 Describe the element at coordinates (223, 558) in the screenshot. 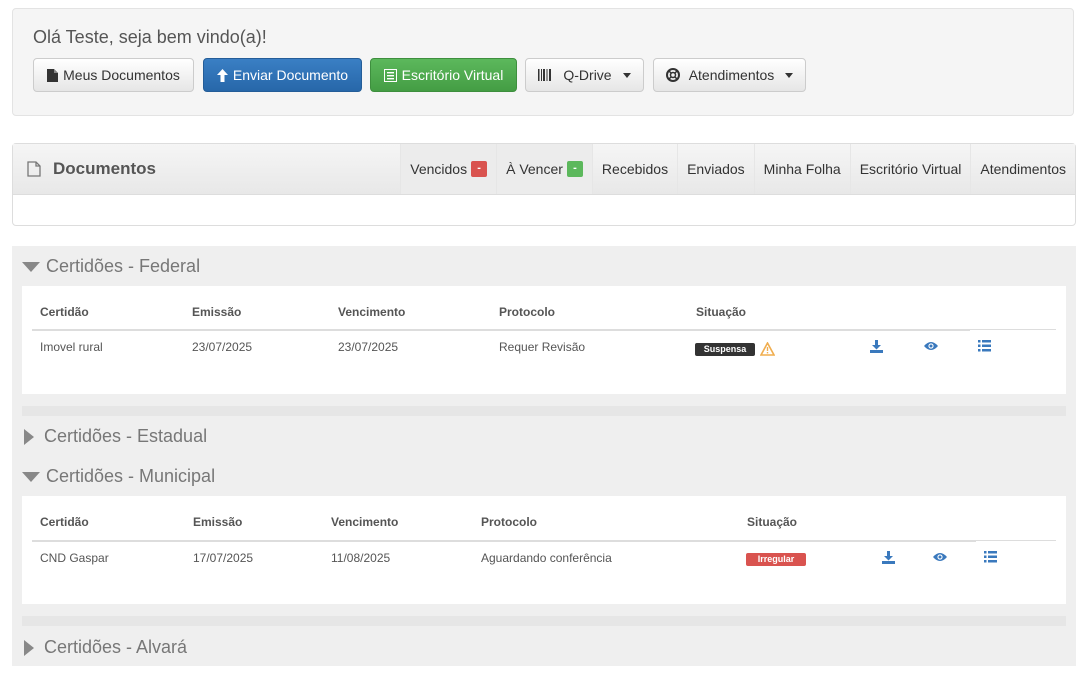

I see `cell-emissao: 17/07/2025` at that location.